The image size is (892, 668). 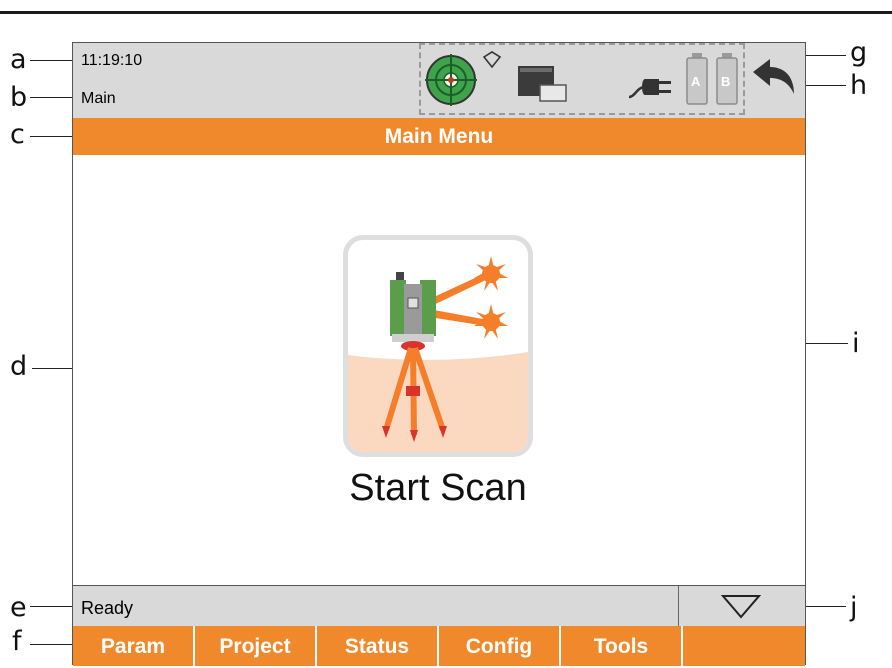 What do you see at coordinates (678, 606) in the screenshot?
I see `message-divider` at bounding box center [678, 606].